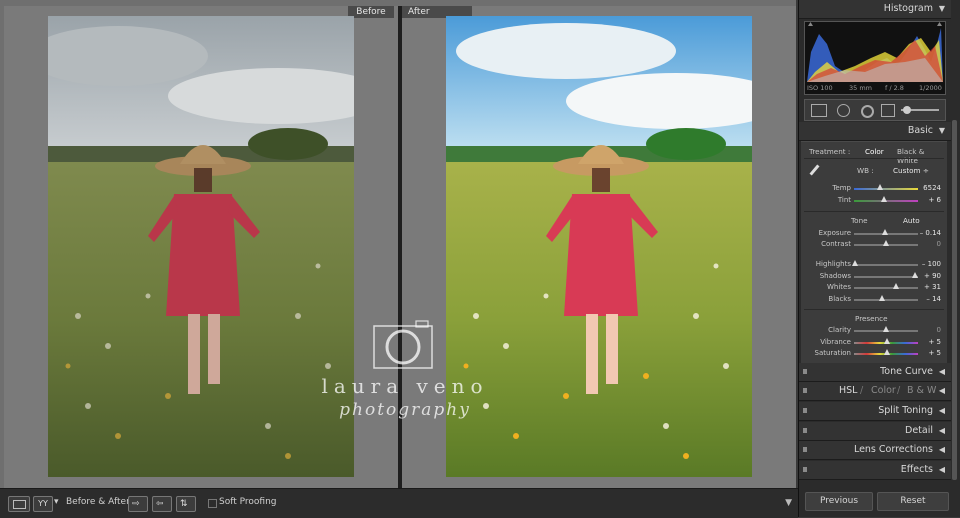 The height and width of the screenshot is (518, 960). What do you see at coordinates (833, 353) in the screenshot?
I see `saturation-label: Saturation` at bounding box center [833, 353].